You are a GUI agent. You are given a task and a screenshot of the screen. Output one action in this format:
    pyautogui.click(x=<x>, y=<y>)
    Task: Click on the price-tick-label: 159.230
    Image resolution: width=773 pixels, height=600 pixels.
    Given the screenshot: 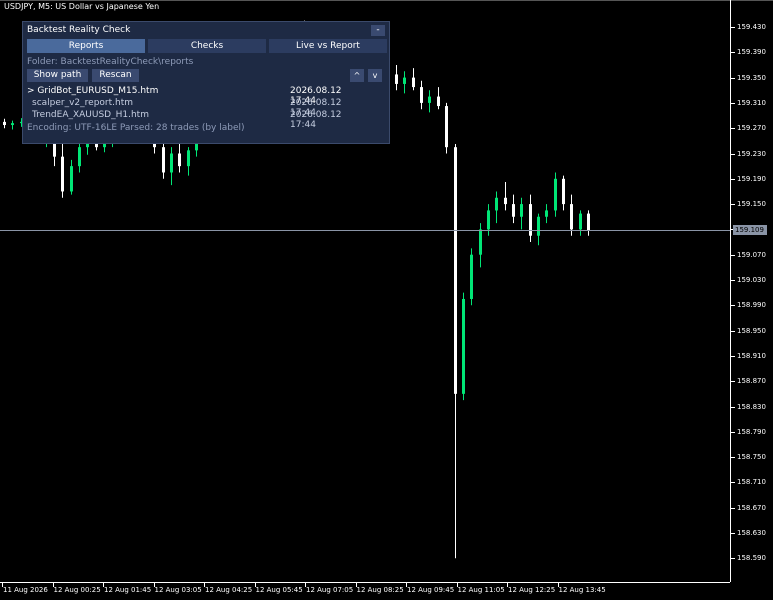 What is the action you would take?
    pyautogui.click(x=751, y=153)
    